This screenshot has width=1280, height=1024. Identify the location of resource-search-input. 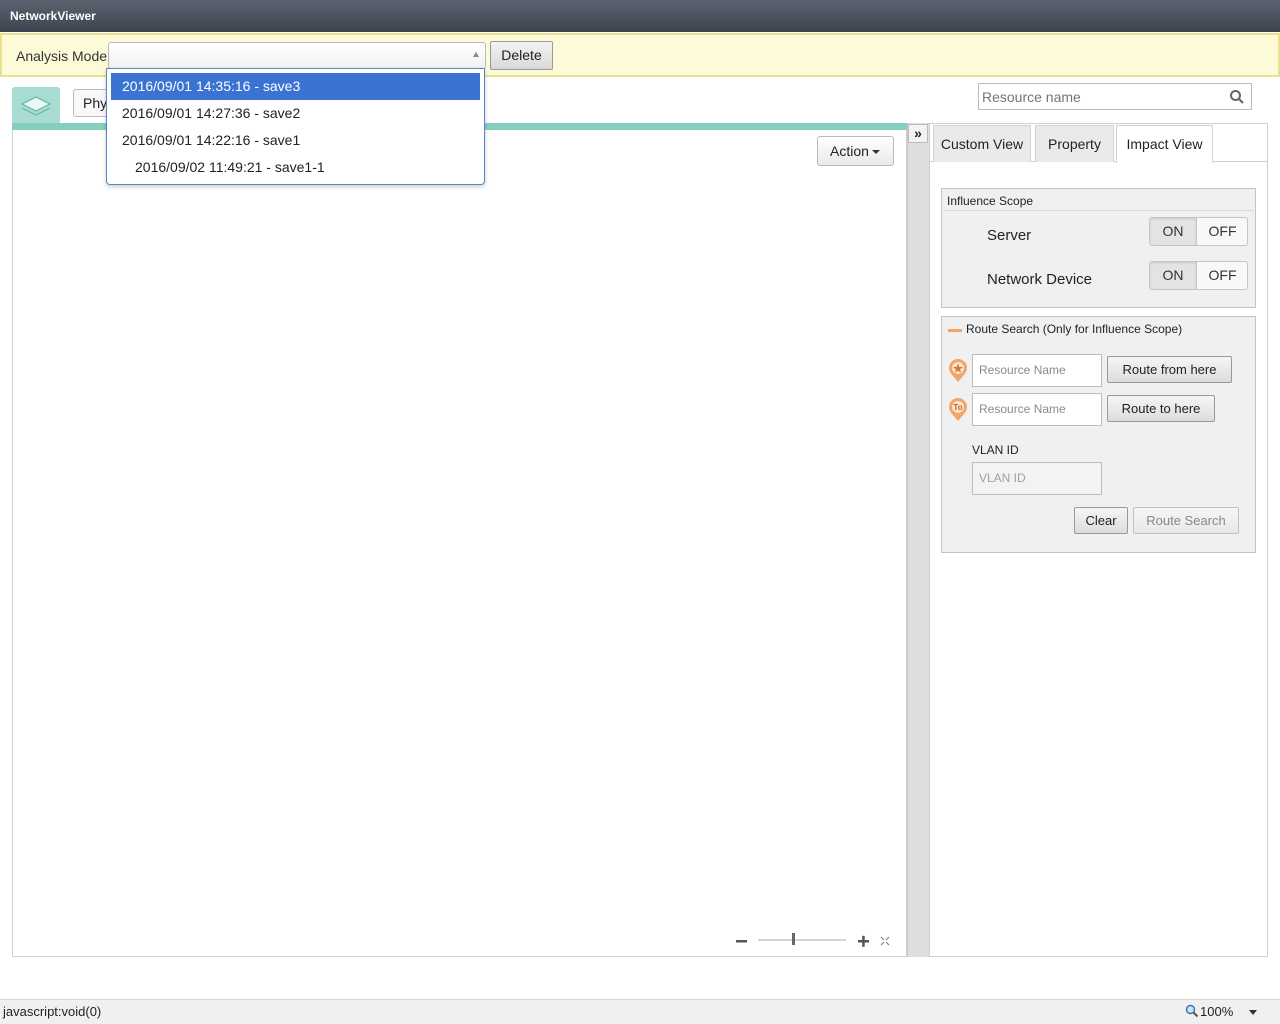
(1099, 96).